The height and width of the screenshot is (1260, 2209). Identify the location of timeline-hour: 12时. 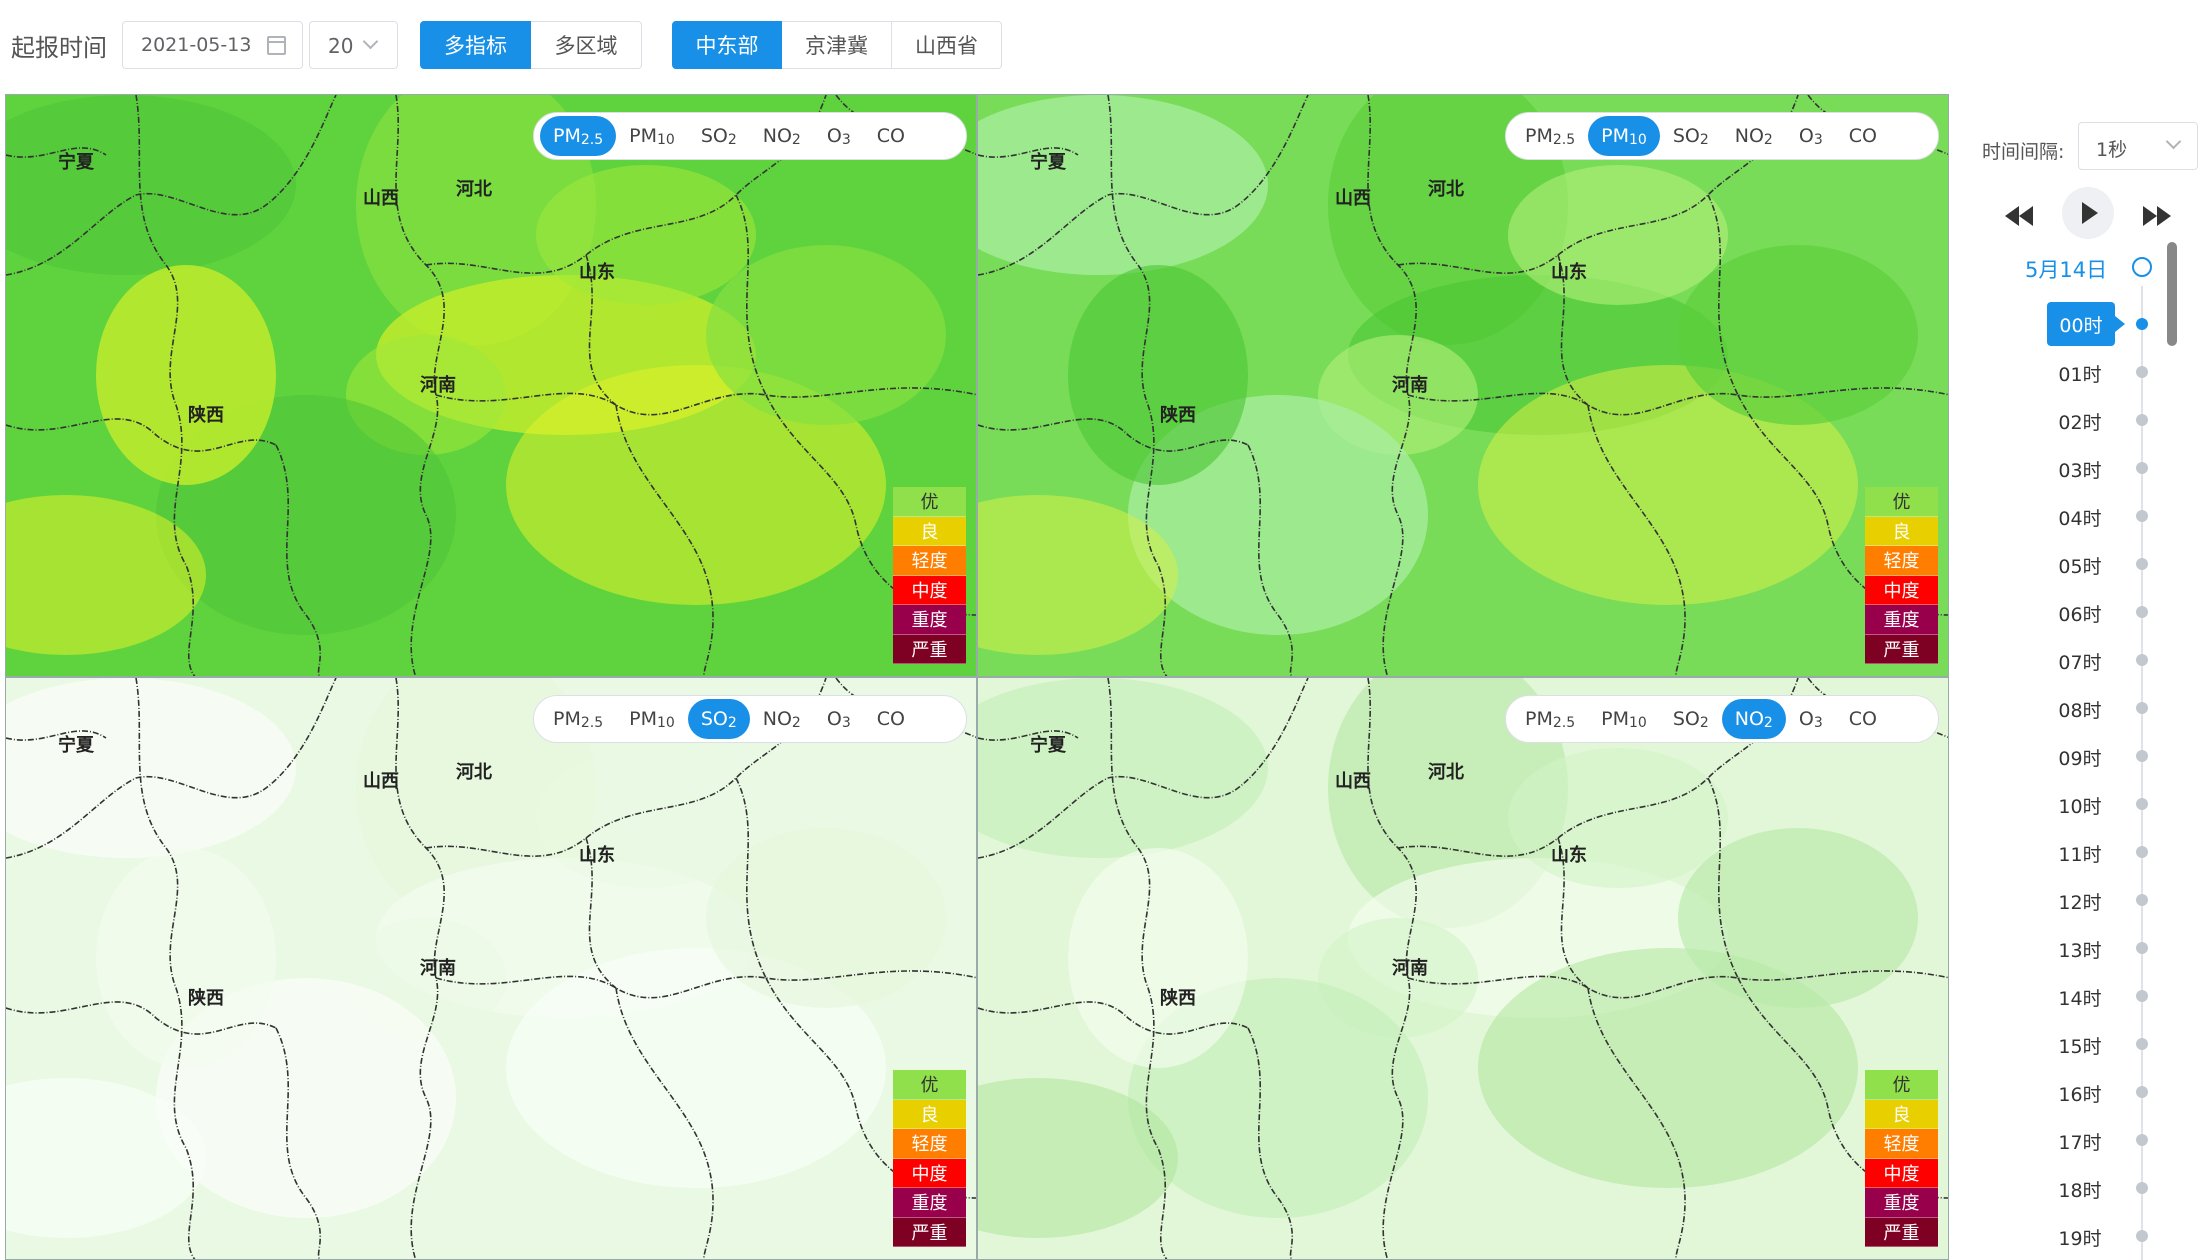
(2080, 901).